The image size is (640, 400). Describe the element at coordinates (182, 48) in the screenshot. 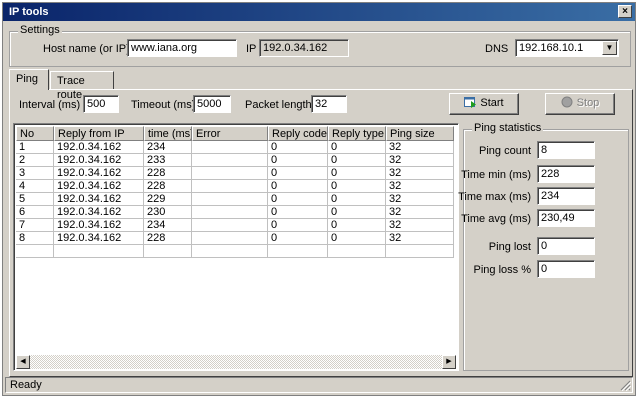

I see `host-input: www.iana.org` at that location.